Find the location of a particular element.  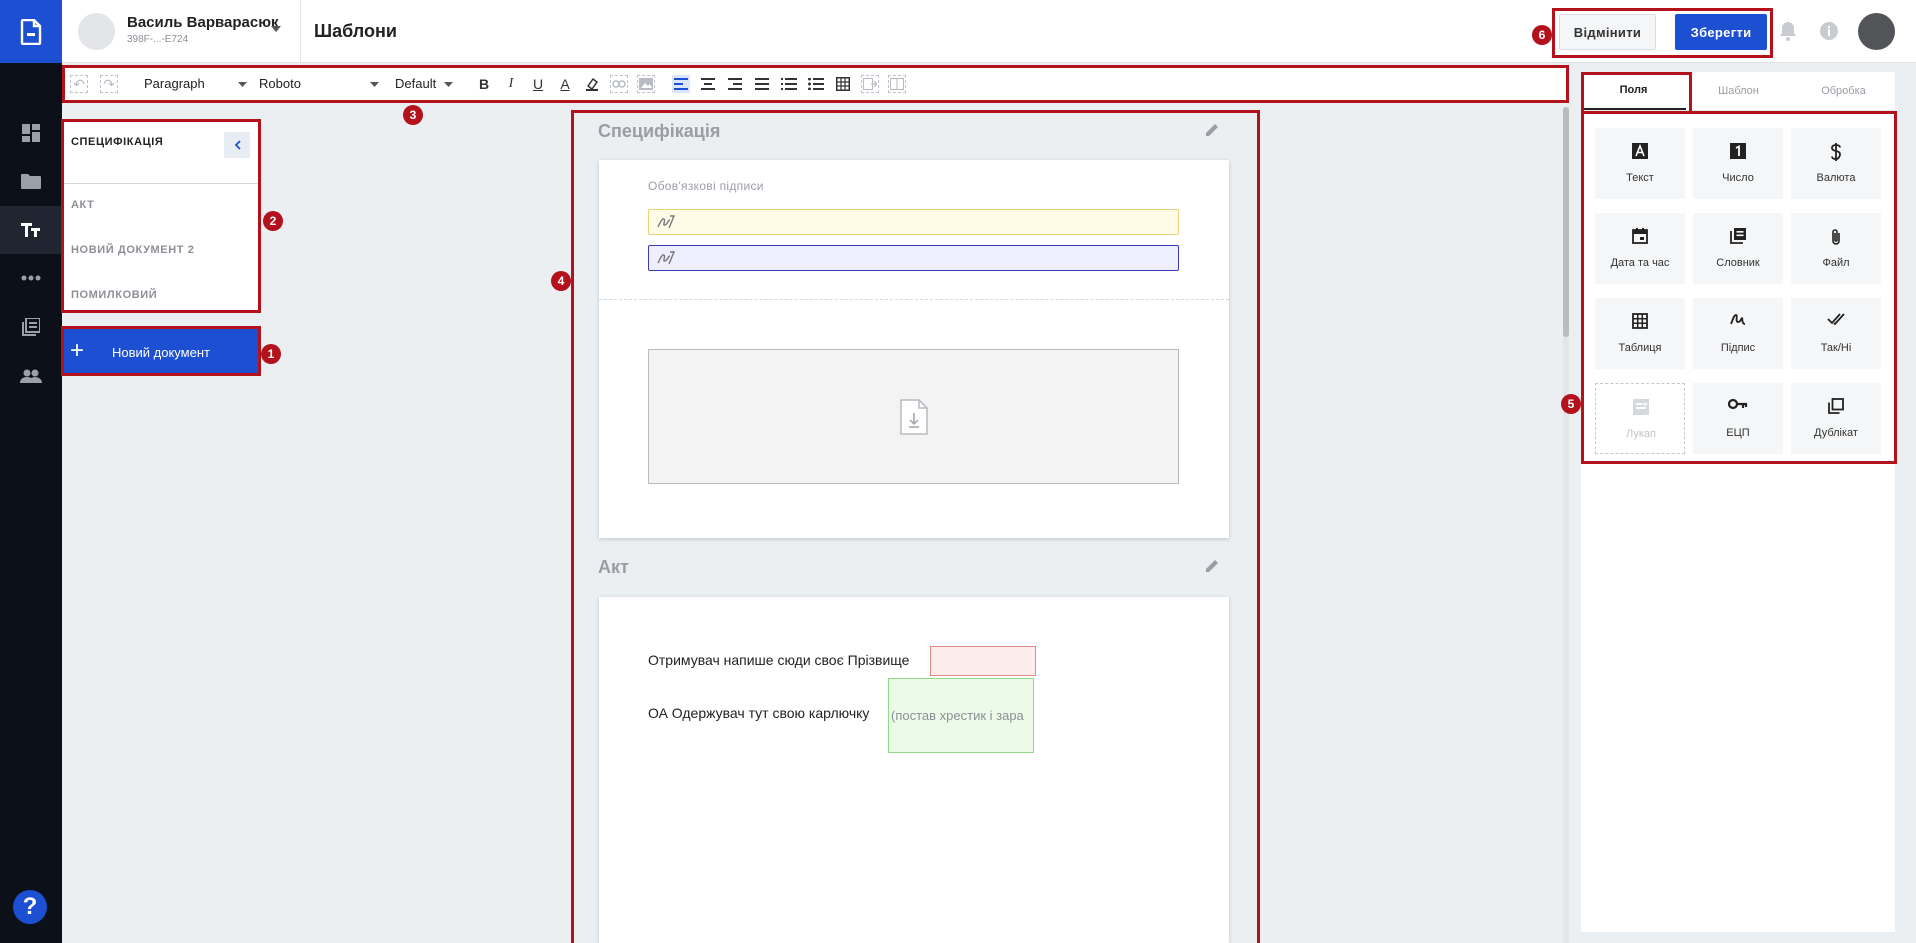

collapse-panel-chevron-left-icon is located at coordinates (237, 145).